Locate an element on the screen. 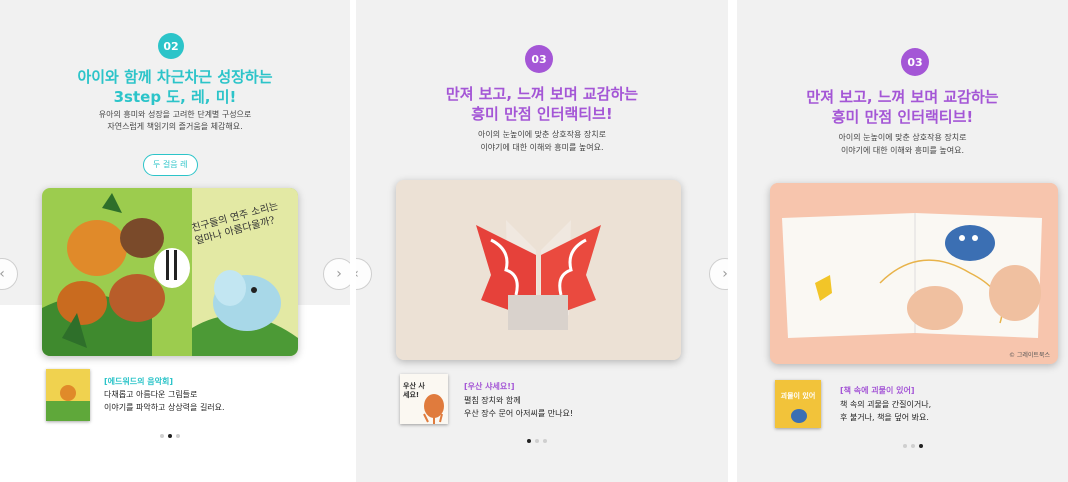 The height and width of the screenshot is (482, 1068). pagination-dot-2-active is located at coordinates (170, 436).